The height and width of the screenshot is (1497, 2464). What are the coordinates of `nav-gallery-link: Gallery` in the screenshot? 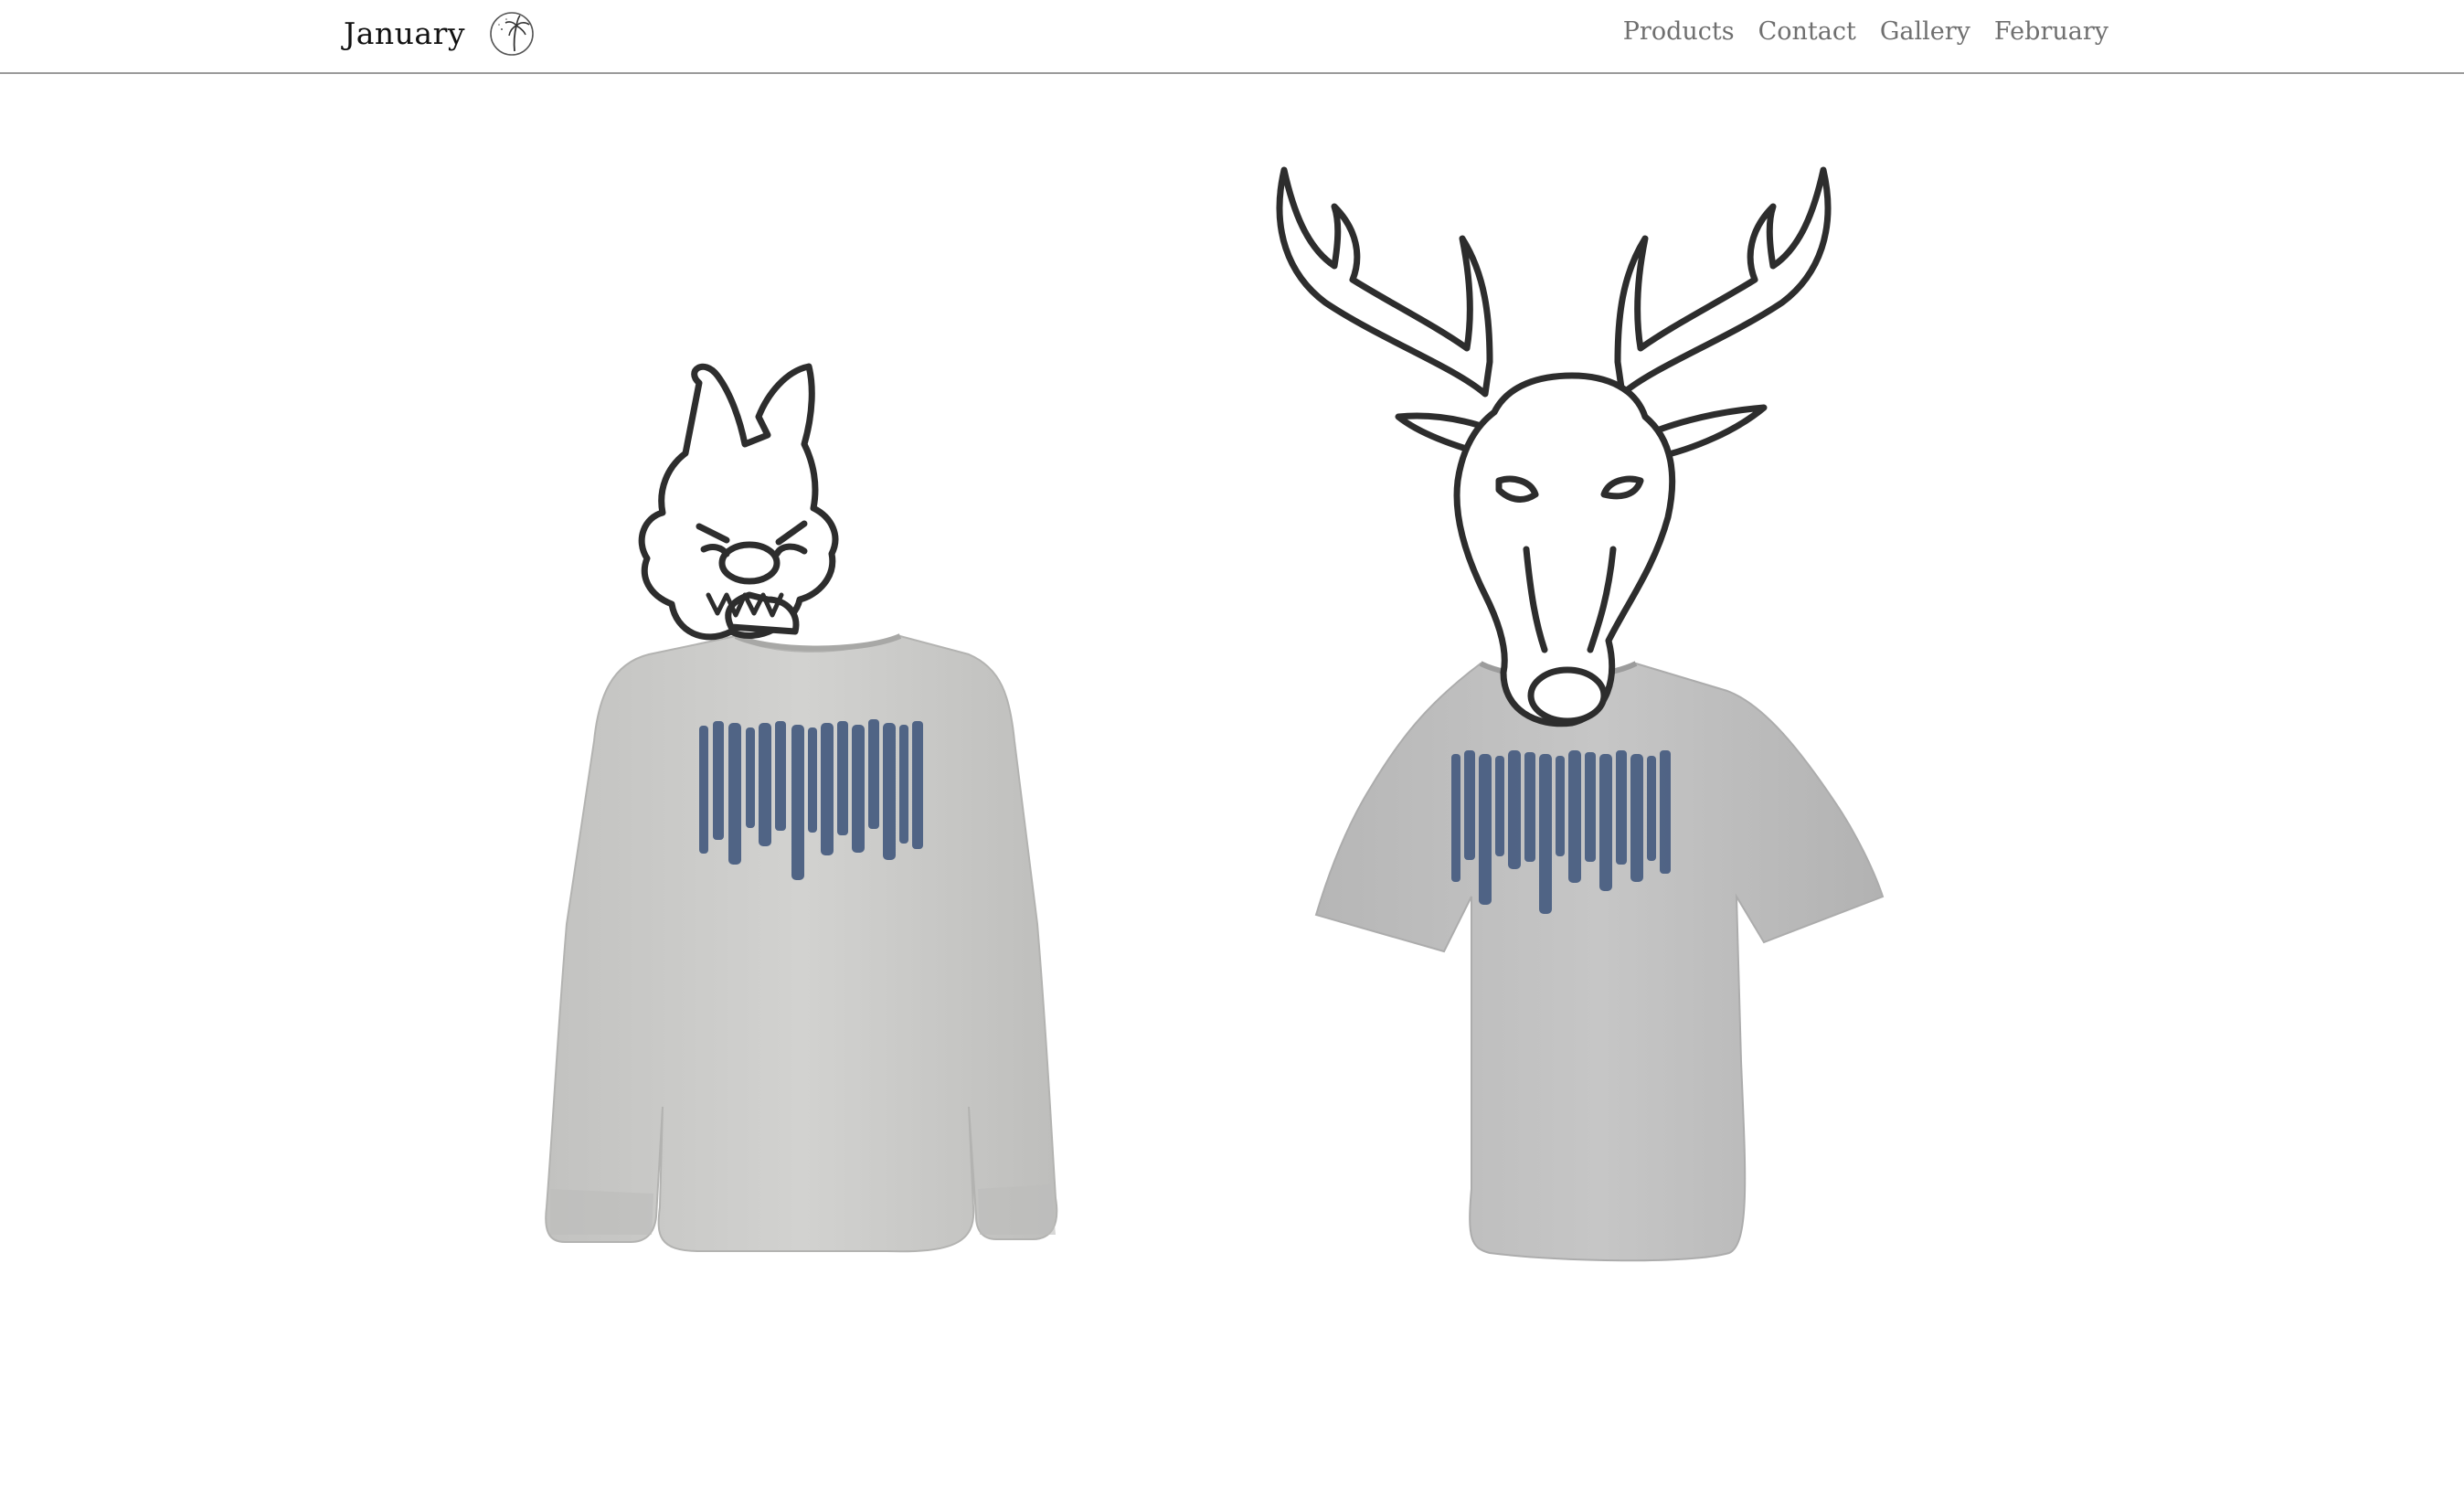 It's located at (1925, 32).